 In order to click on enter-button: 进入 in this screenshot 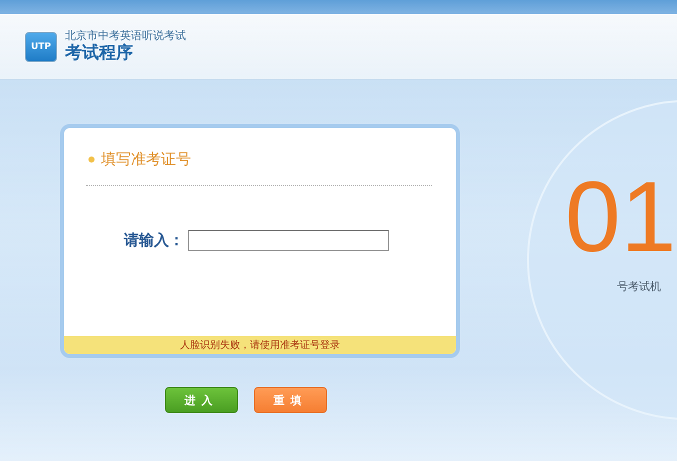, I will do `click(201, 400)`.